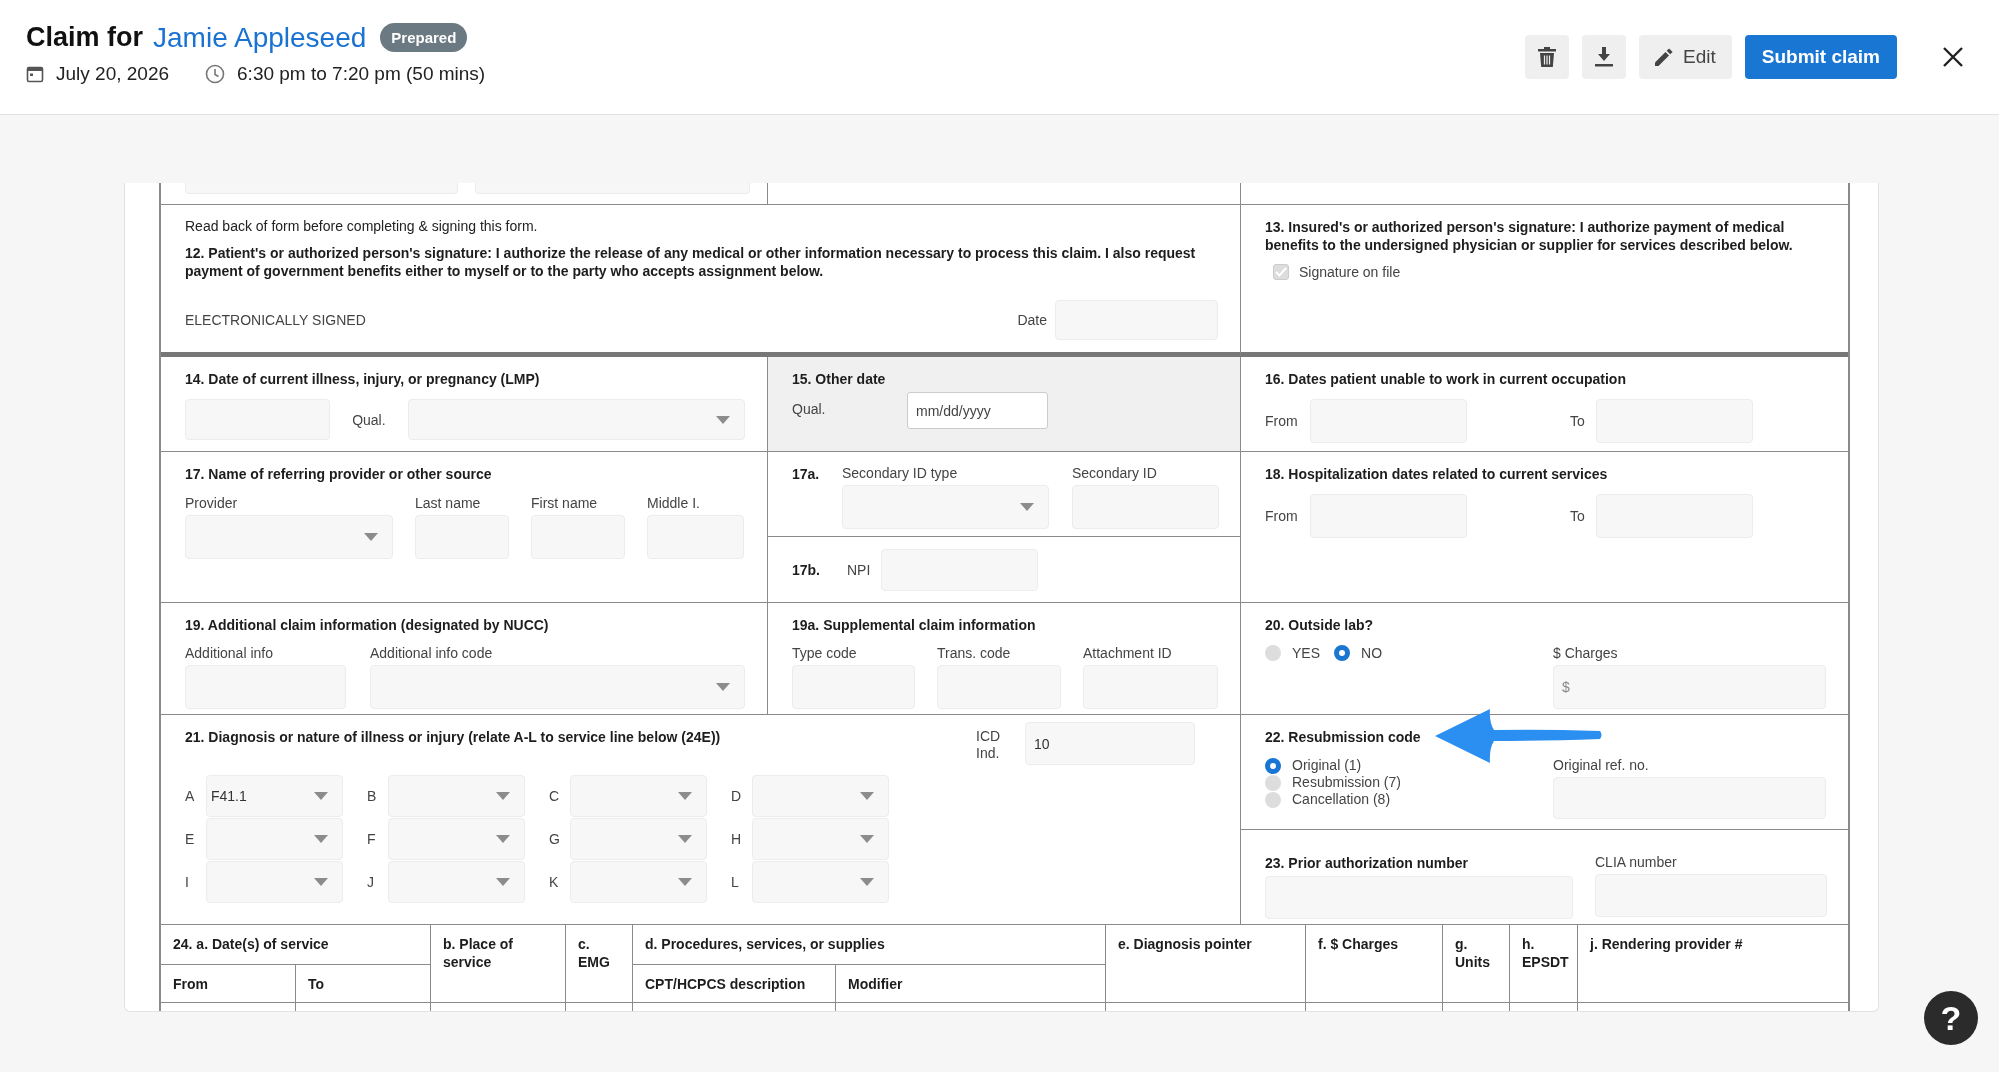 The image size is (1999, 1072). What do you see at coordinates (1409, 782) in the screenshot?
I see `radio-option: Resubmission (7)` at bounding box center [1409, 782].